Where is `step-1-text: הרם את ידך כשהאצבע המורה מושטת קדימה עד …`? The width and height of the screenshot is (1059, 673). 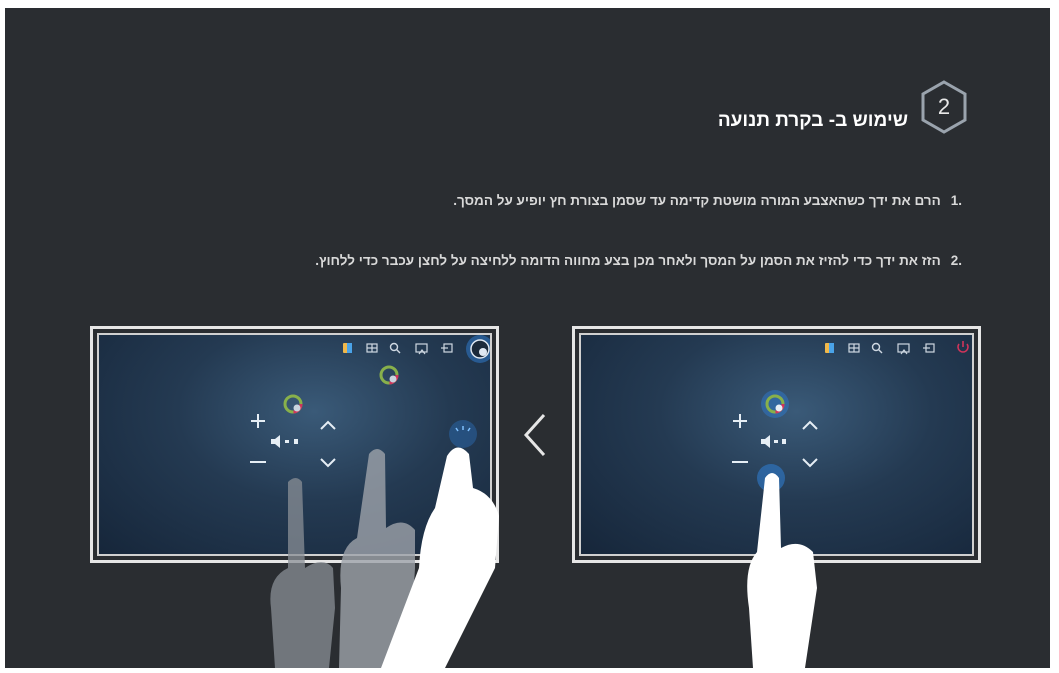
step-1-text: הרם את ידך כשהאצבע המורה מושטת קדימה עד … is located at coordinates (697, 200).